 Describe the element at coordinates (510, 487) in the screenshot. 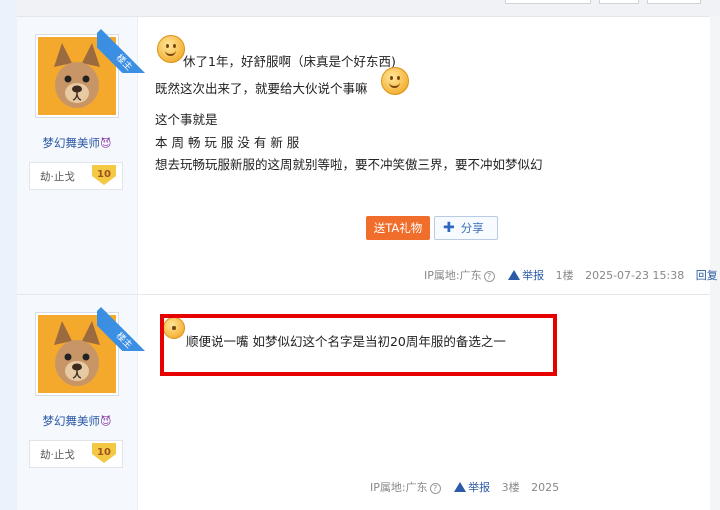

I see `floor-number: 3楼` at that location.